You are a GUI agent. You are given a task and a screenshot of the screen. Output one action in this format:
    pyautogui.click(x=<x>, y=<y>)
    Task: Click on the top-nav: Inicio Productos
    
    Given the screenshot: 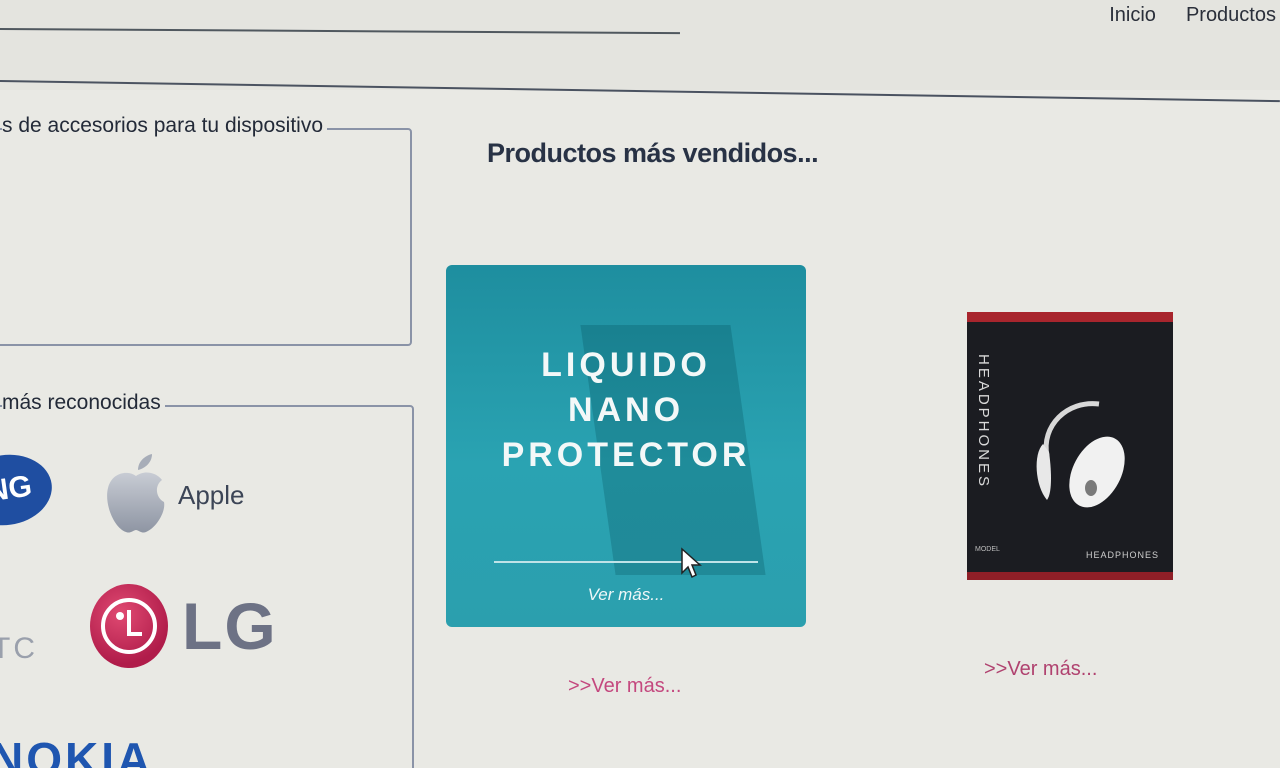 What is the action you would take?
    pyautogui.click(x=1192, y=15)
    